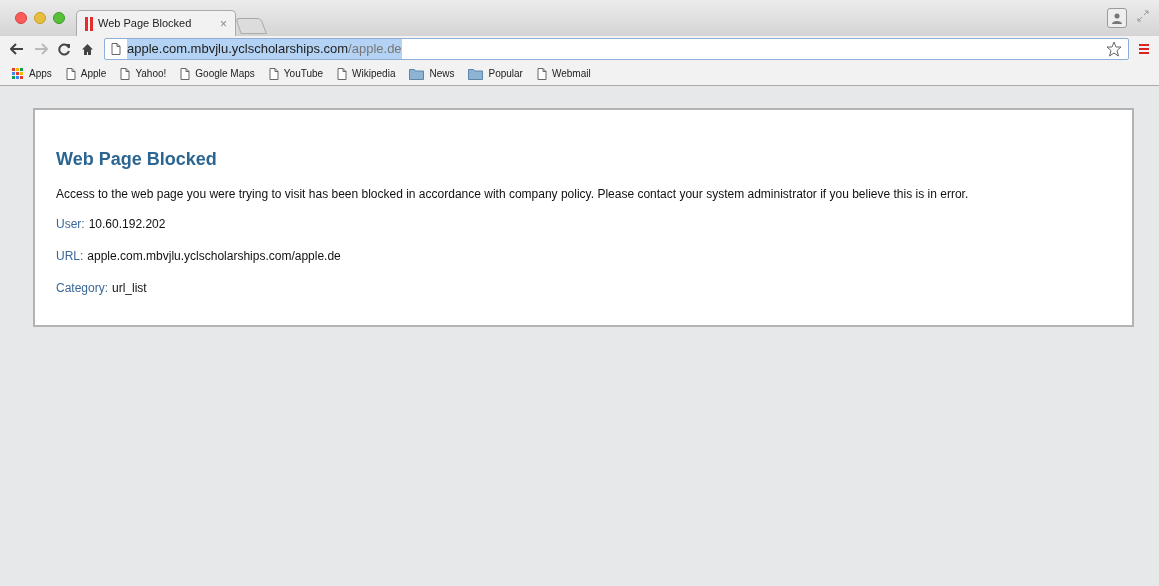 The height and width of the screenshot is (586, 1159). I want to click on field-value: url_list, so click(129, 288).